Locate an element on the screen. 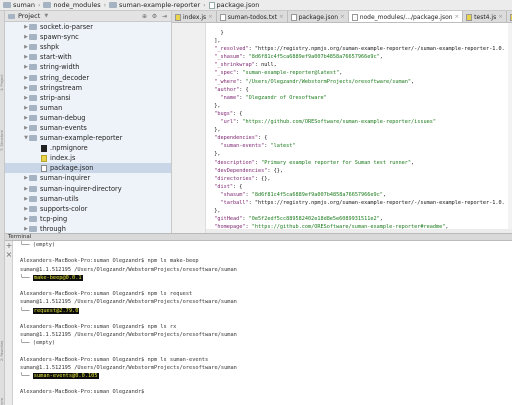 The width and height of the screenshot is (512, 405). tree-item: ▶ sshpk is located at coordinates (88, 47).